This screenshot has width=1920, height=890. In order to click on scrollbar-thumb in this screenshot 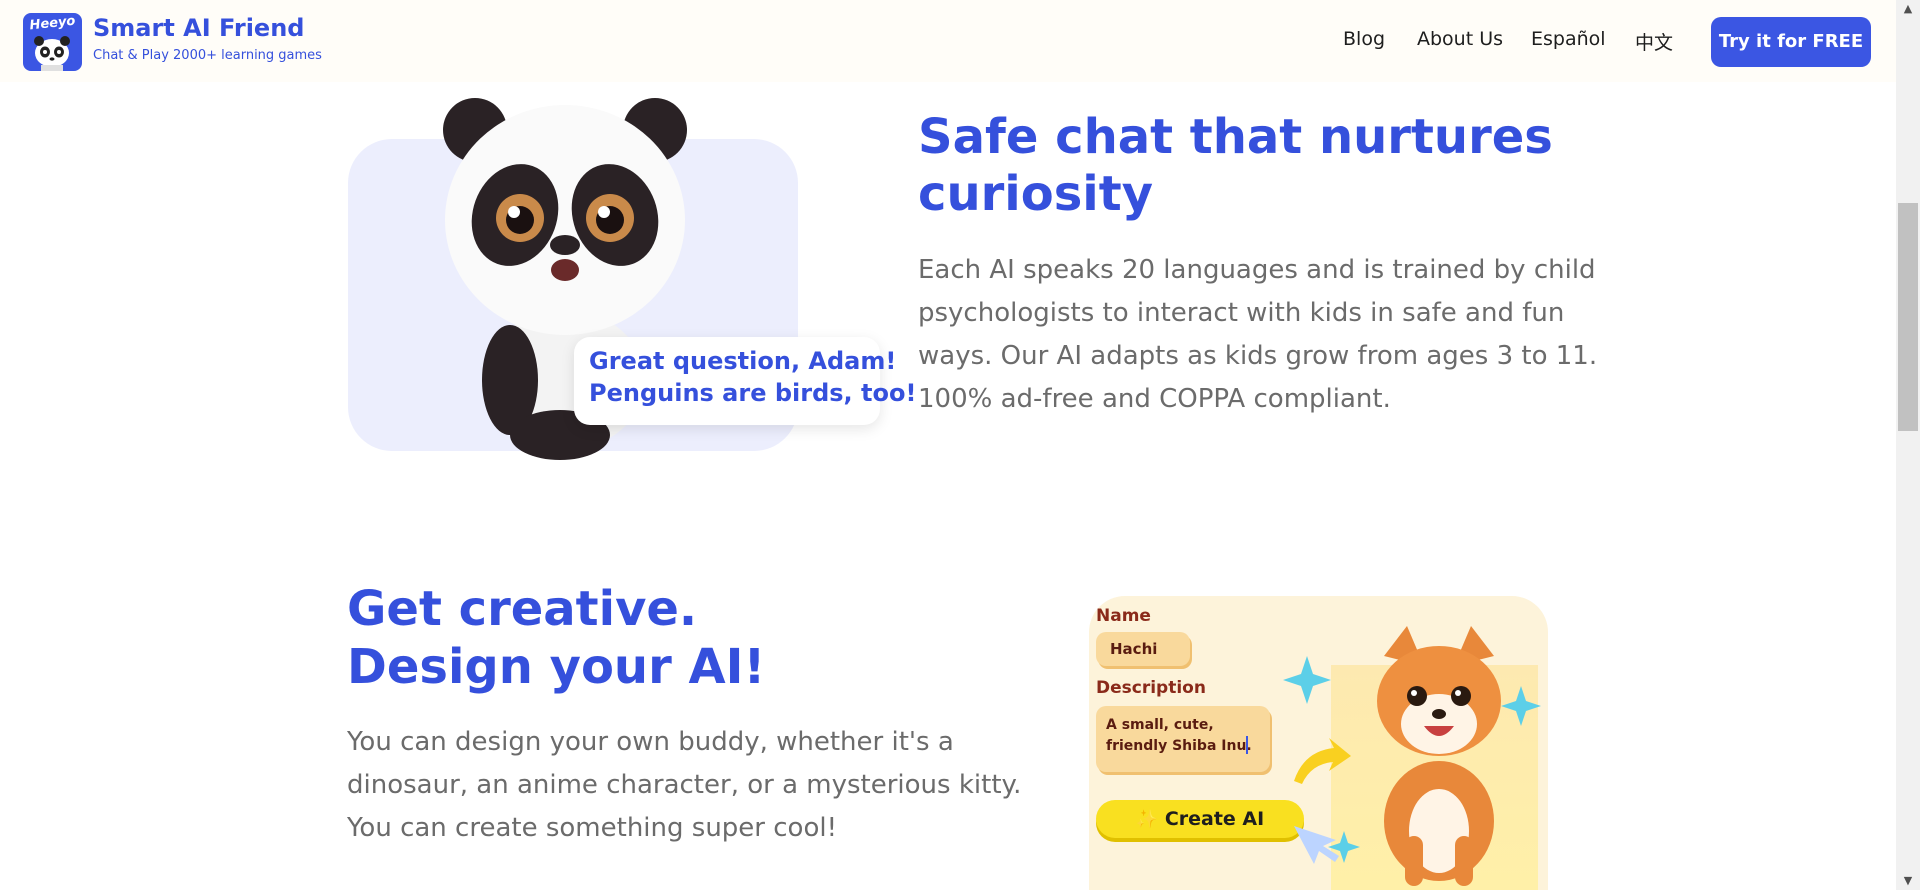, I will do `click(1908, 317)`.